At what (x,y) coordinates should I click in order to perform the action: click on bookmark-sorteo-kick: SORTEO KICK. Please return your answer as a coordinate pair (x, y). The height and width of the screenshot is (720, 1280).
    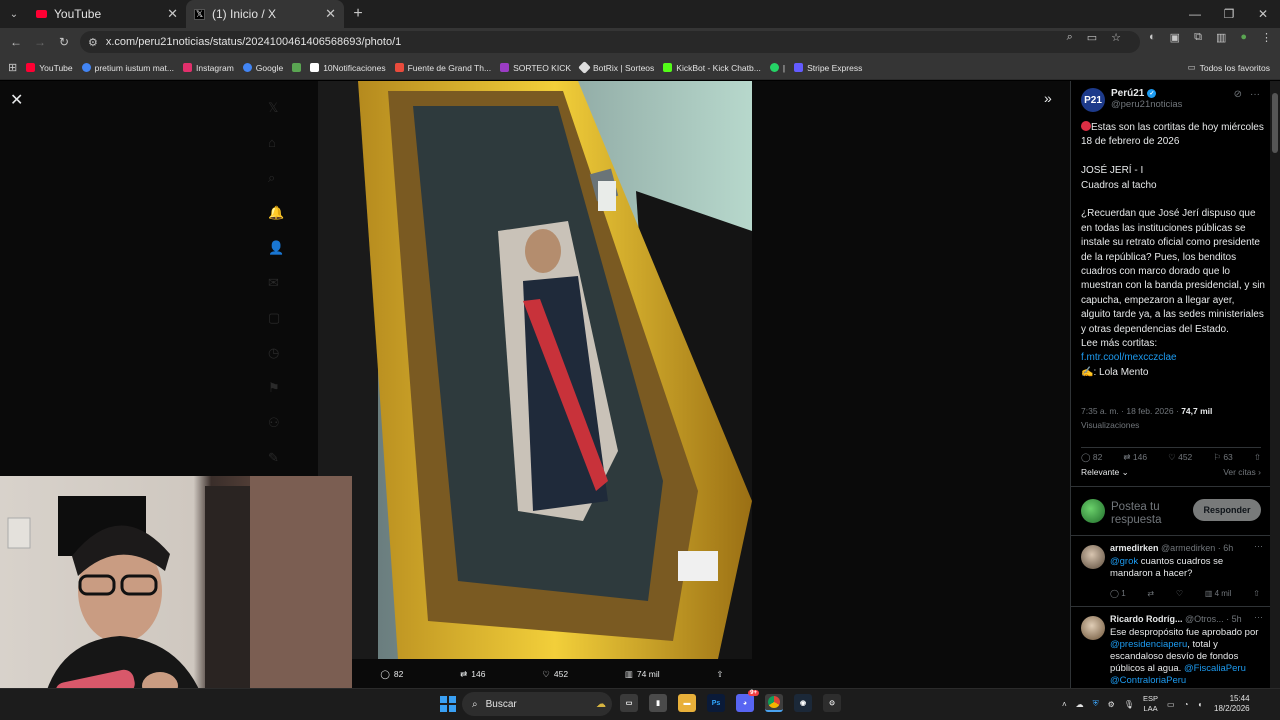
    Looking at the image, I should click on (535, 68).